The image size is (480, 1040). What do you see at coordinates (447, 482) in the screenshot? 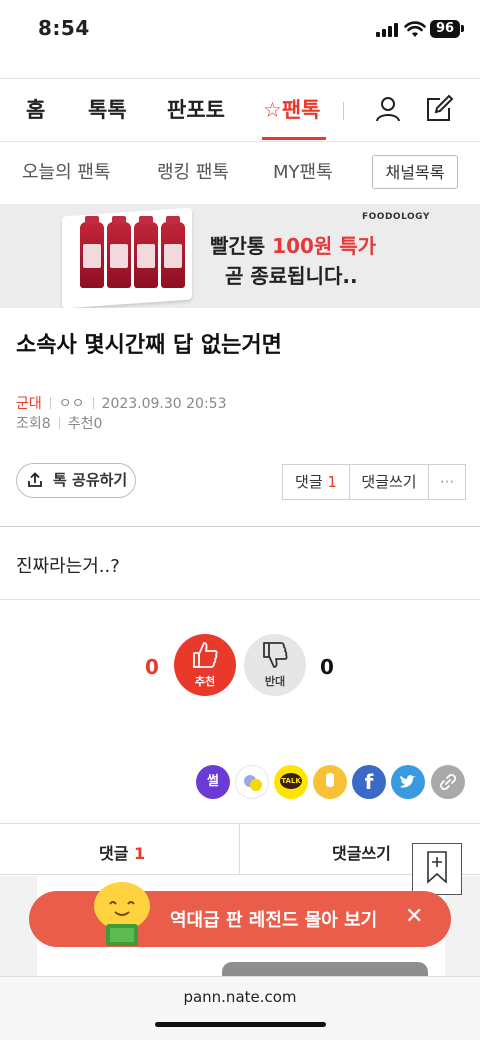
I see `more-button: ···` at bounding box center [447, 482].